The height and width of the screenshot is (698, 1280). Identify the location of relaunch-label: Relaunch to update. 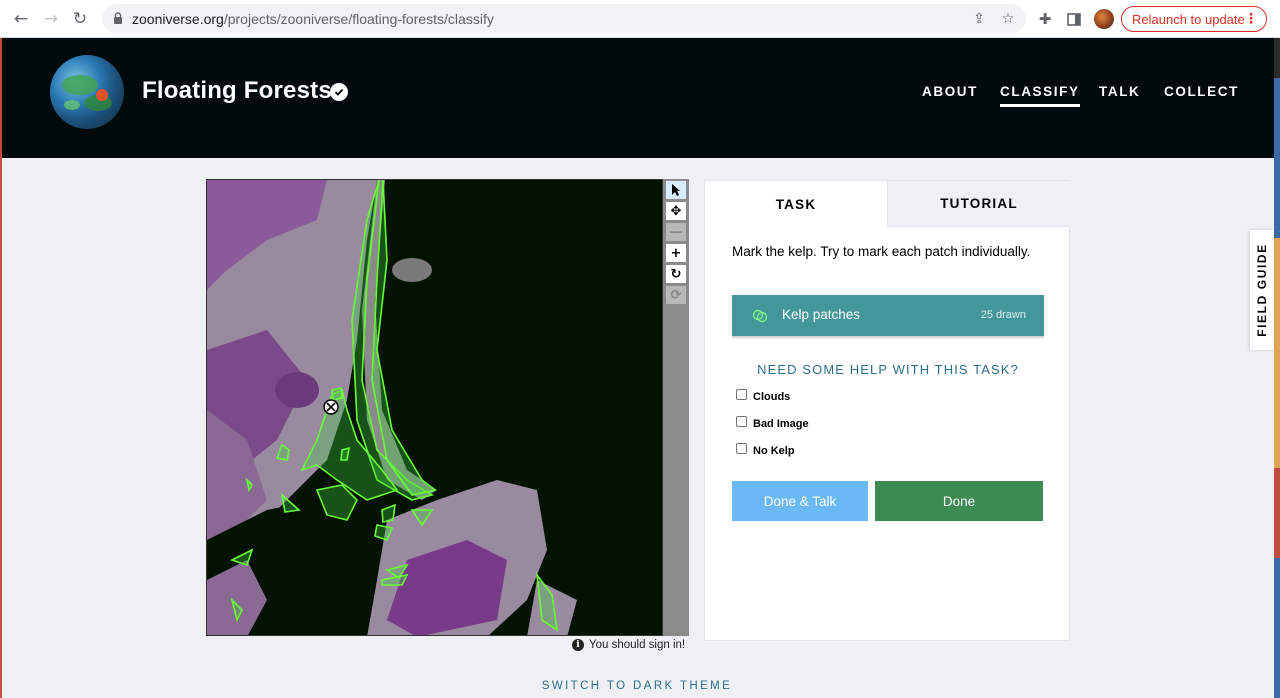
(1188, 19).